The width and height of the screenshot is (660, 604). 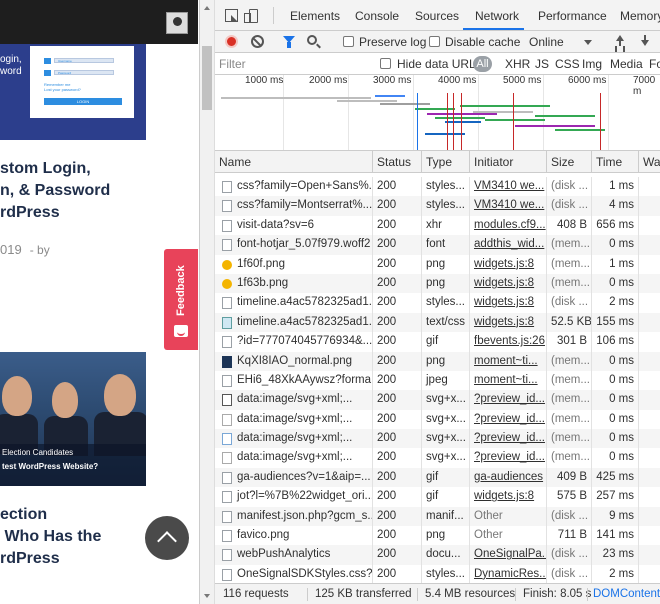 I want to click on article-title-1: stom Login, n, & Password rdPress, so click(x=107, y=191).